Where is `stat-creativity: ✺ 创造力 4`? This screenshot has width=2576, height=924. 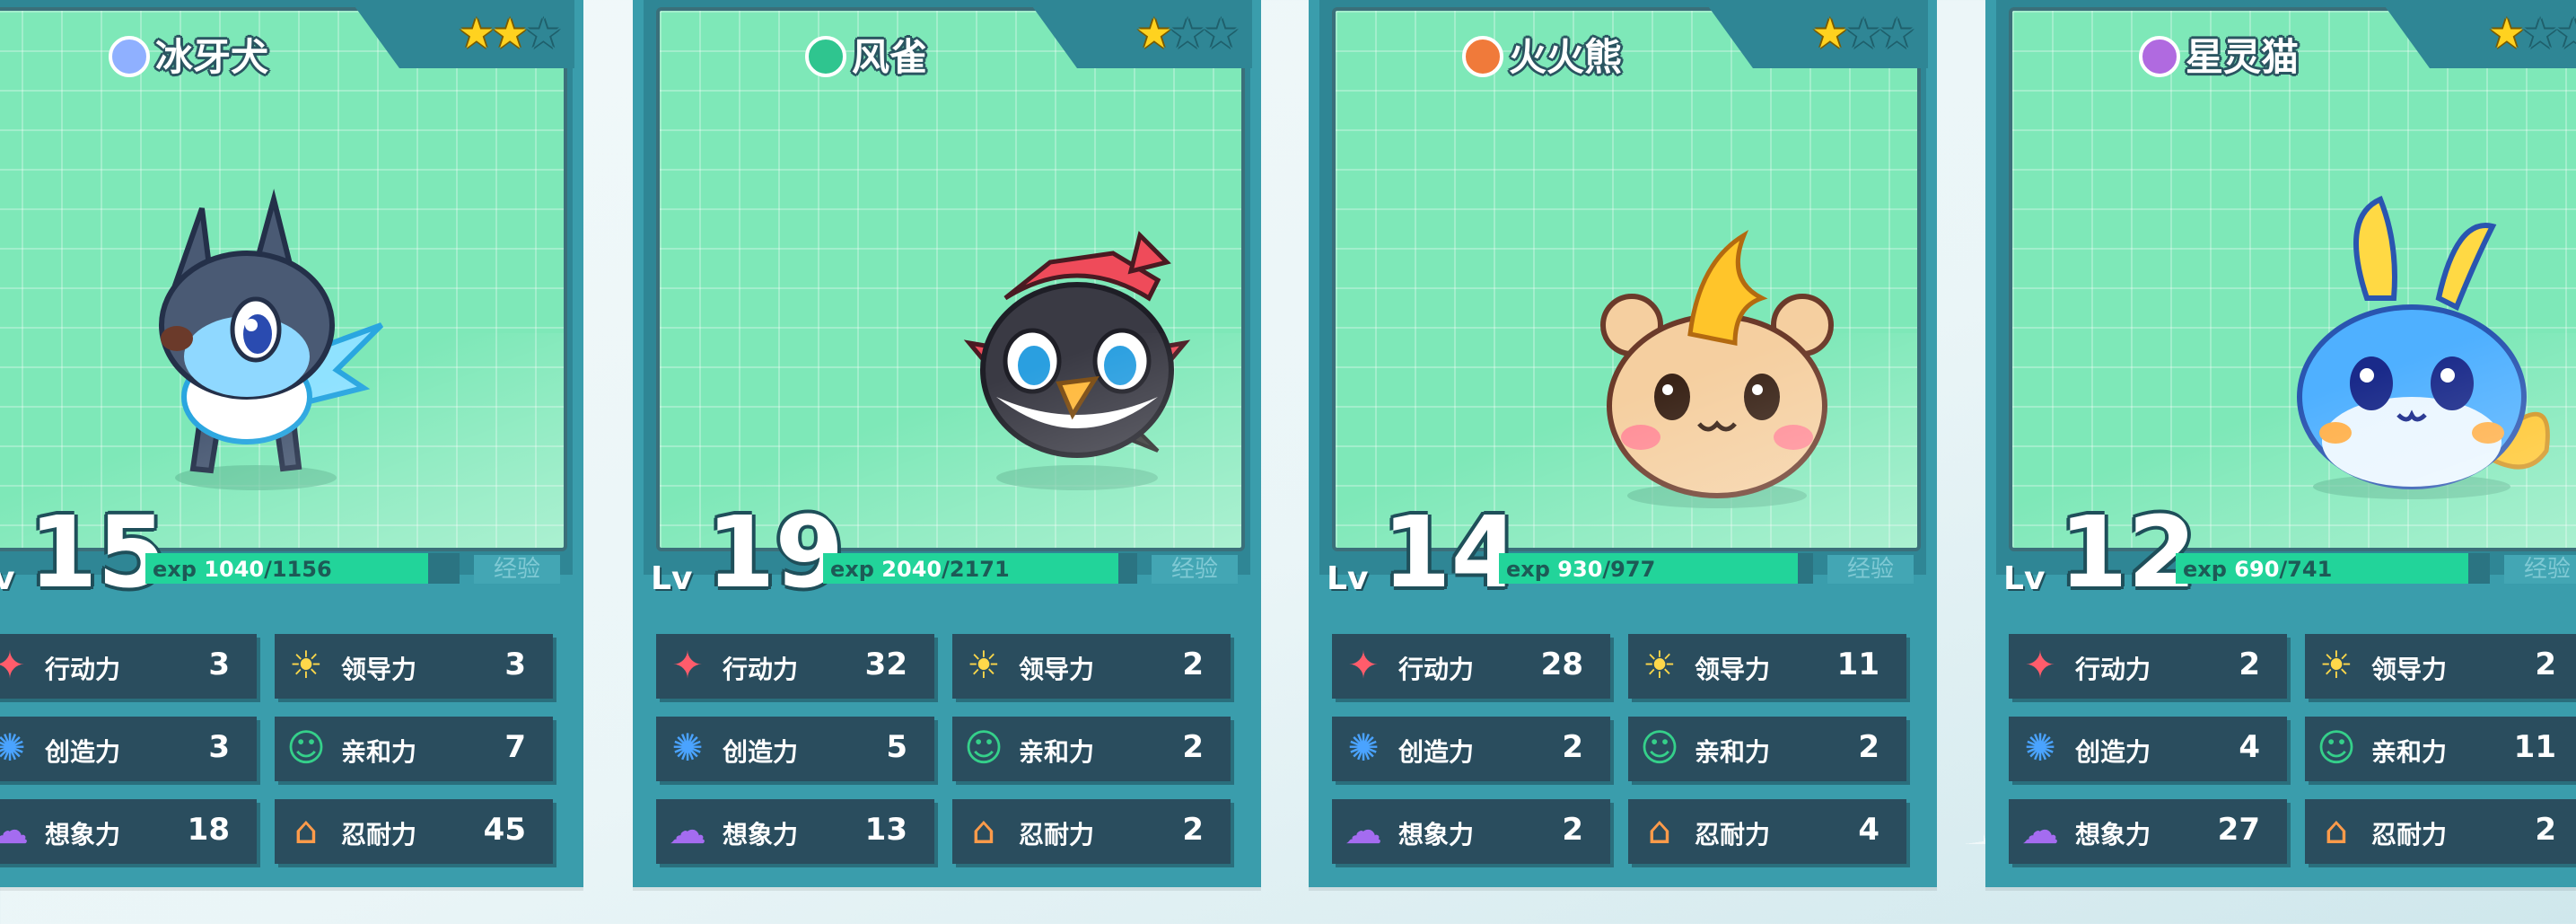
stat-creativity: ✺ 创造力 4 is located at coordinates (2148, 749).